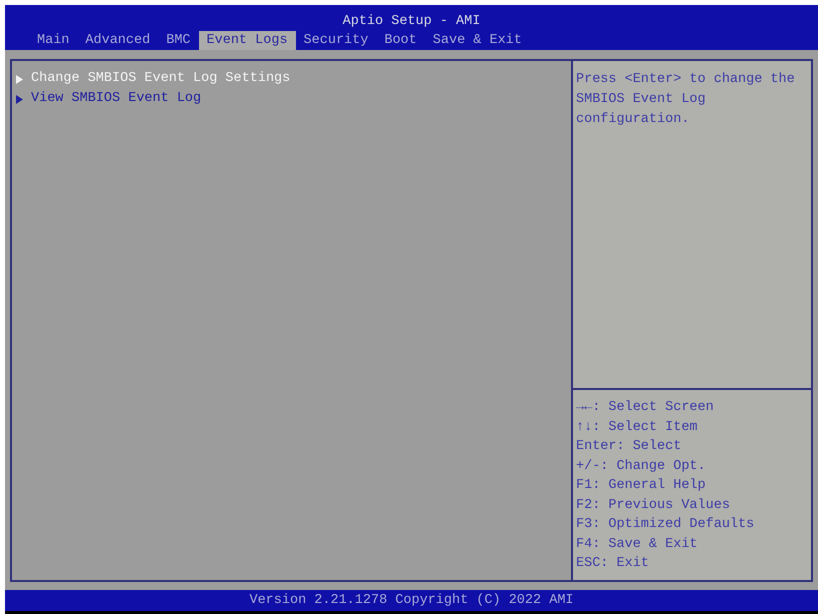 The height and width of the screenshot is (614, 818). What do you see at coordinates (411, 601) in the screenshot?
I see `version-text: Version 2.21.1278 Copyright (C) 2022 AMI` at bounding box center [411, 601].